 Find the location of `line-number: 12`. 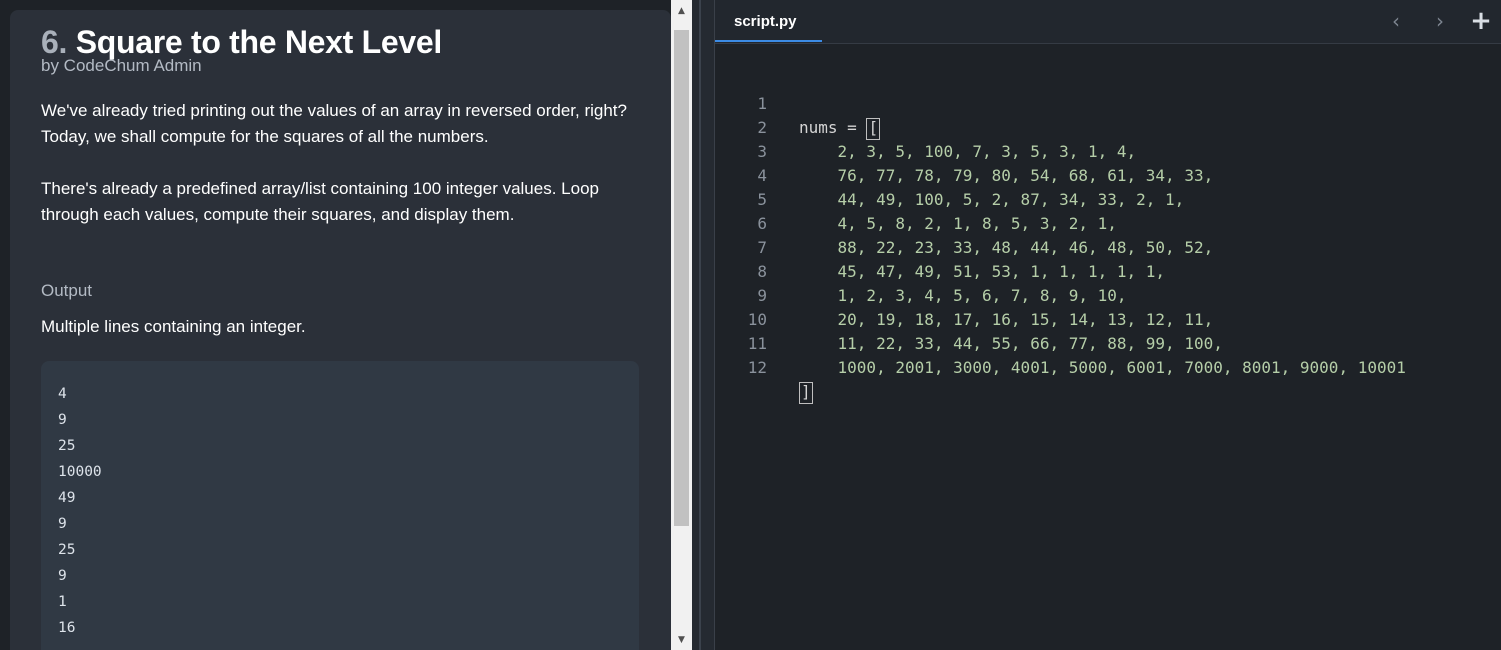

line-number: 12 is located at coordinates (757, 367).